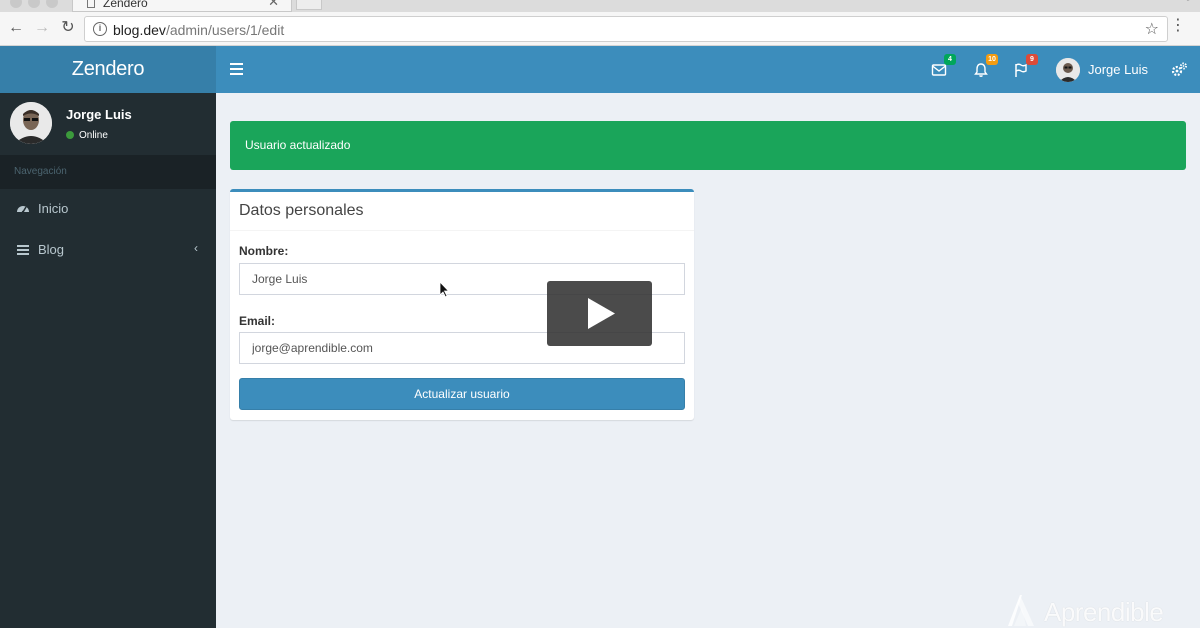 This screenshot has width=1200, height=628. I want to click on close-tab-icon: ✕, so click(273, 5).